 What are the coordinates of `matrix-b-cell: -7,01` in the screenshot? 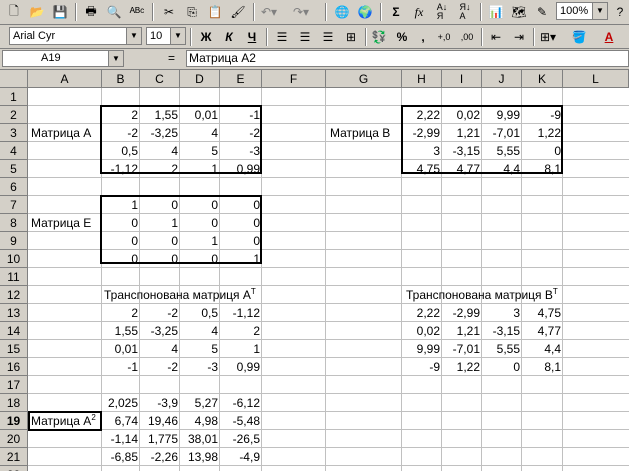 It's located at (502, 133).